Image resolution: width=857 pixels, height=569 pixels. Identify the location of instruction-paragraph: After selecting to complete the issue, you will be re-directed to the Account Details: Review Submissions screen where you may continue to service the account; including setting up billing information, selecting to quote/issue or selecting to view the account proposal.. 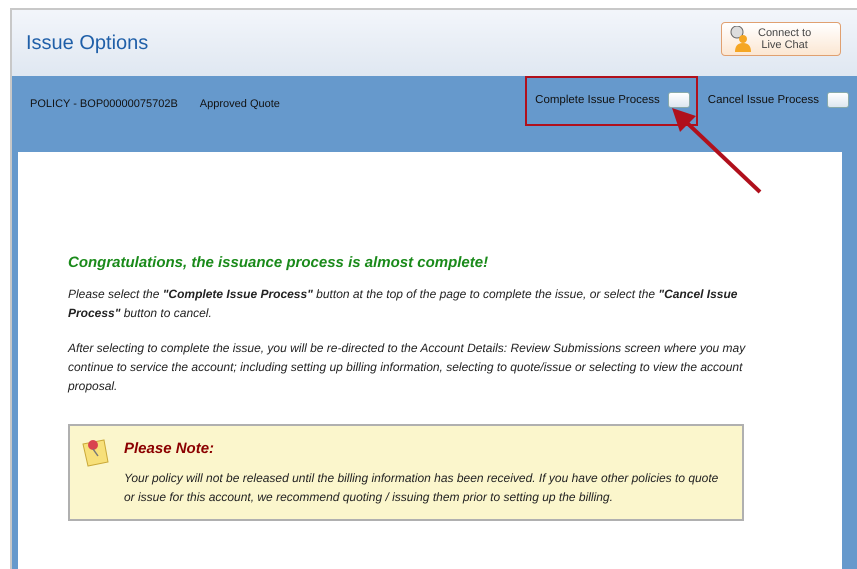
(407, 367).